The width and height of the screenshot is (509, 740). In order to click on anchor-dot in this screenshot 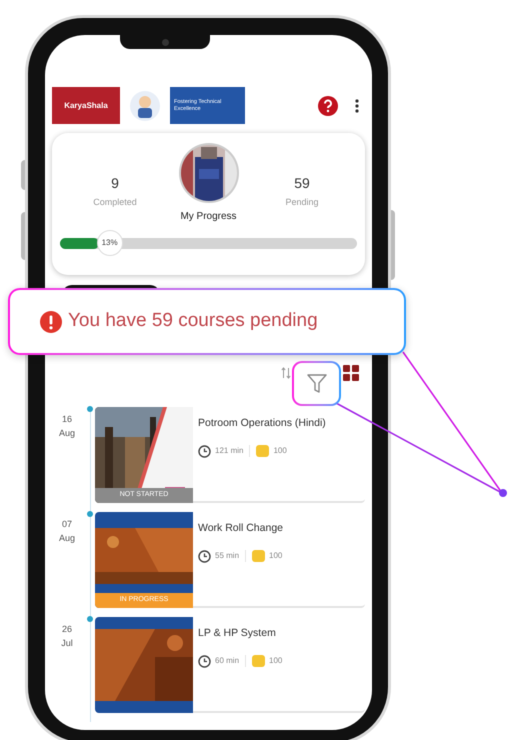, I will do `click(503, 493)`.